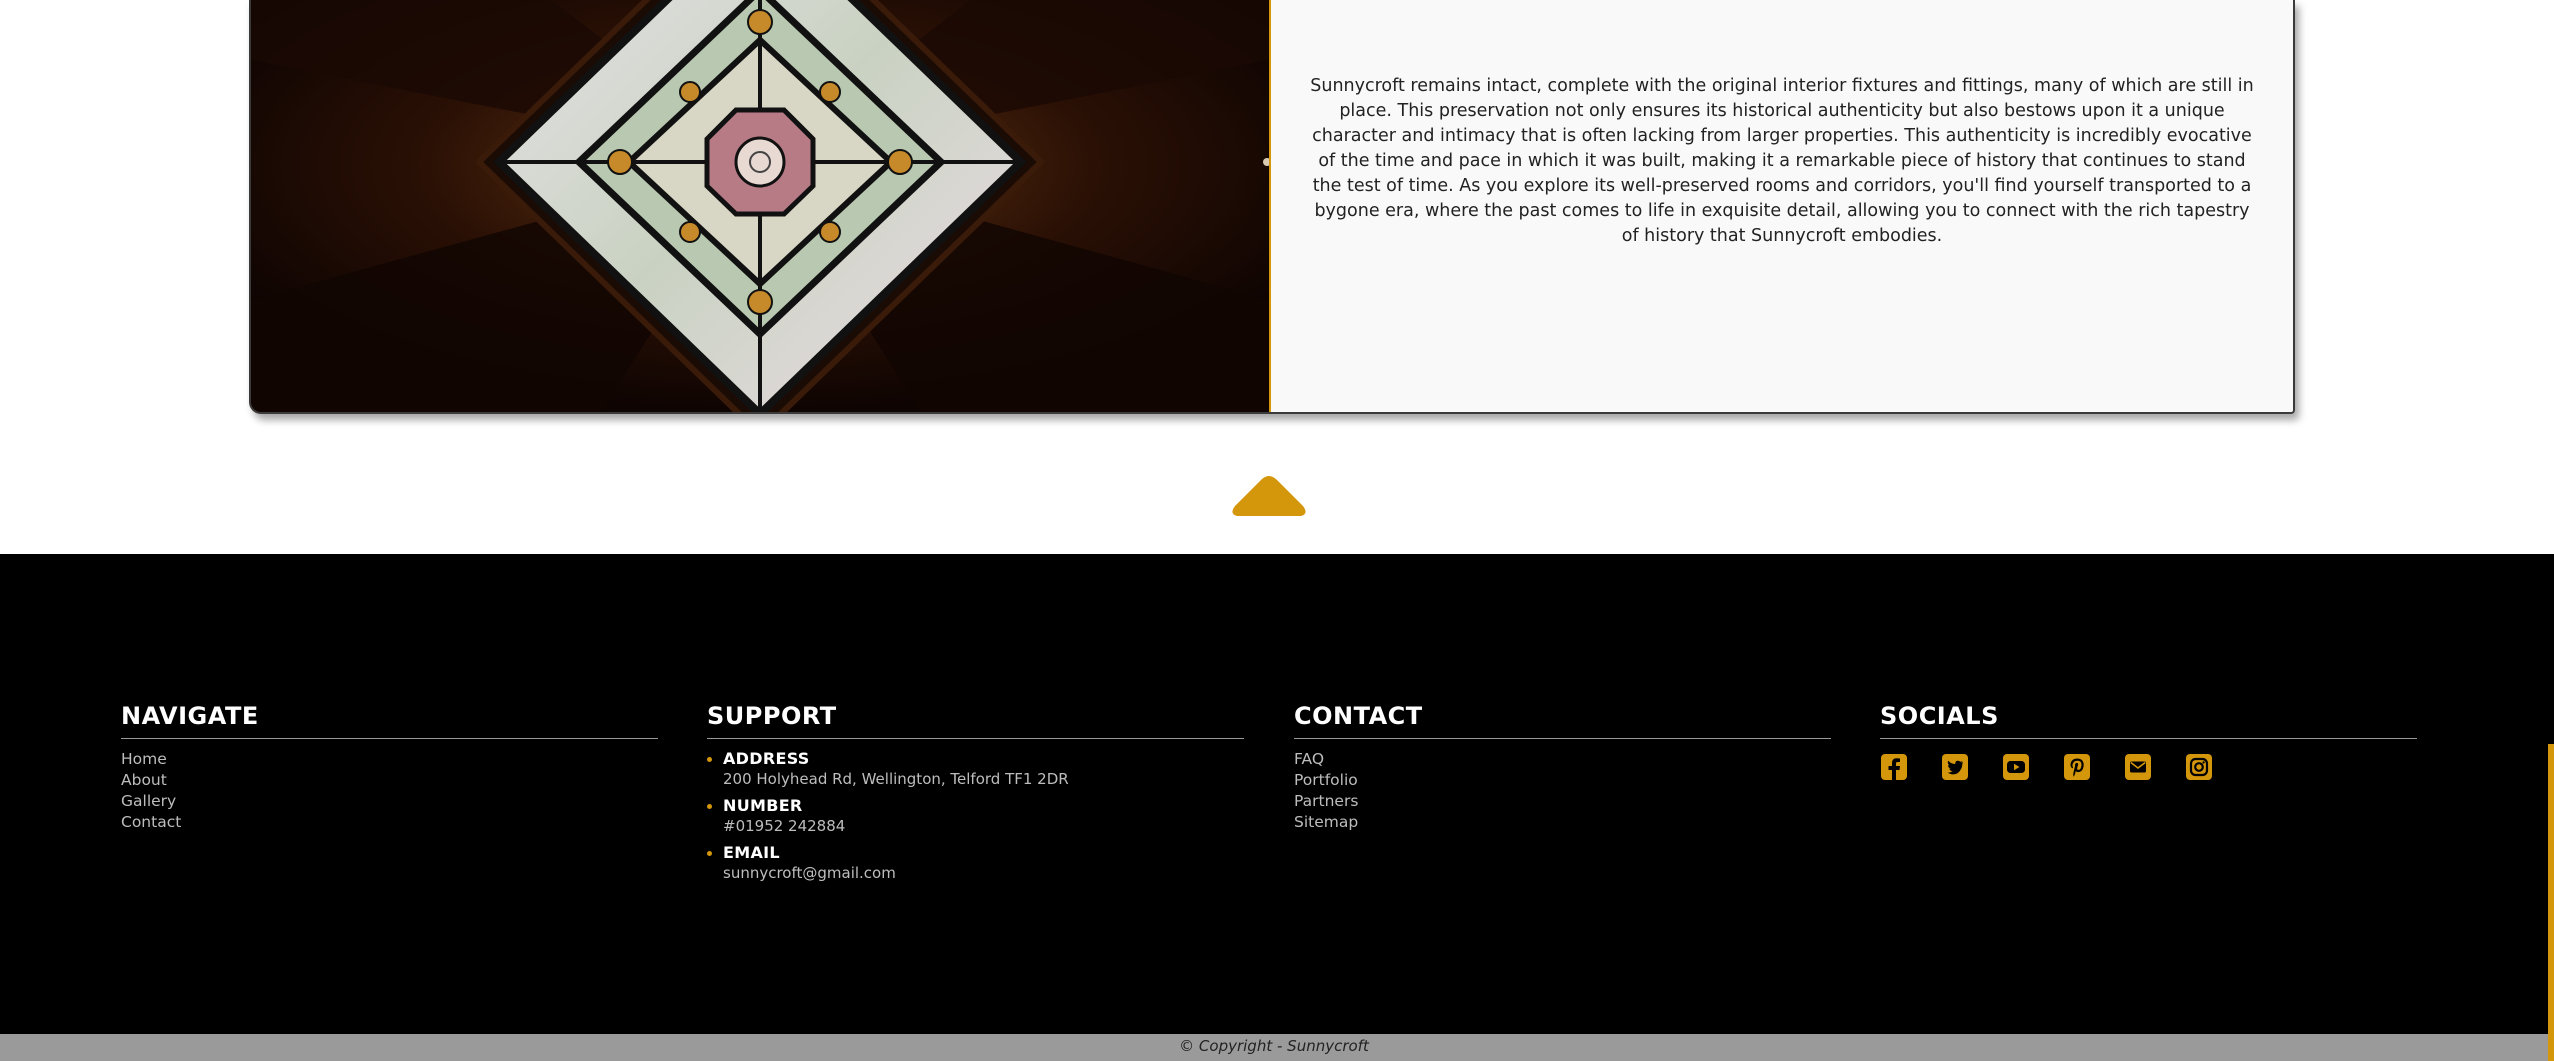  Describe the element at coordinates (2551, 902) in the screenshot. I see `scrollbar-thumb` at that location.